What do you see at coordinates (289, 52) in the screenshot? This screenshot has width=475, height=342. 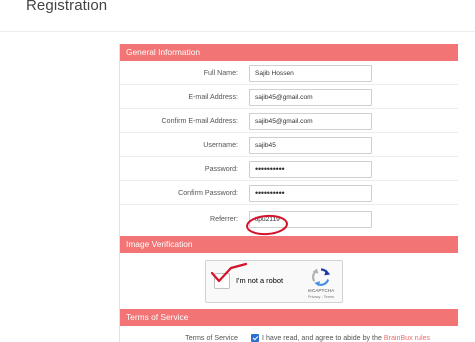 I see `section-header-general: General Information` at bounding box center [289, 52].